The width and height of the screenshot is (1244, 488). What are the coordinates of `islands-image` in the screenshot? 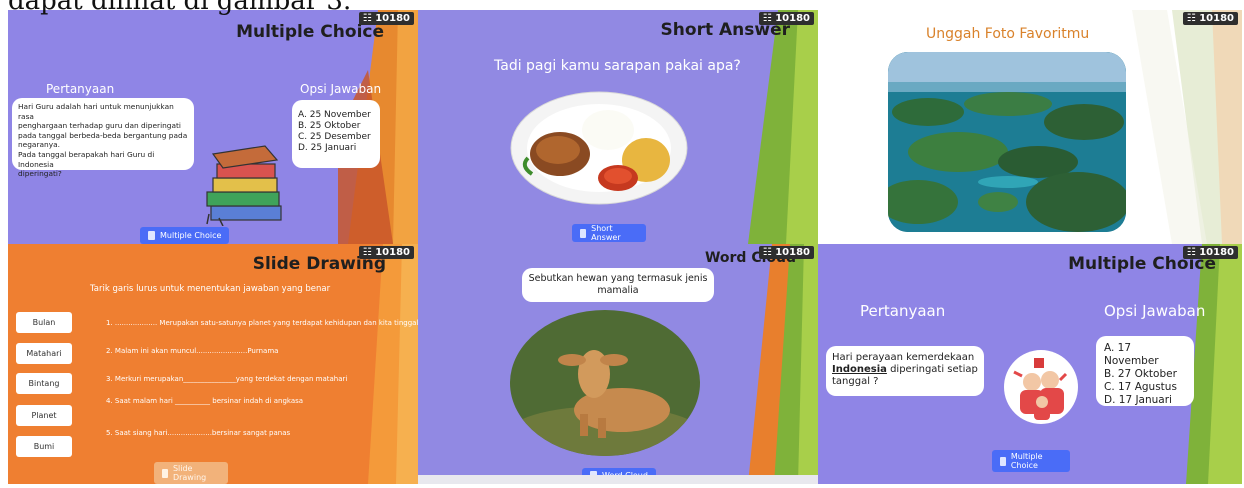 It's located at (1007, 142).